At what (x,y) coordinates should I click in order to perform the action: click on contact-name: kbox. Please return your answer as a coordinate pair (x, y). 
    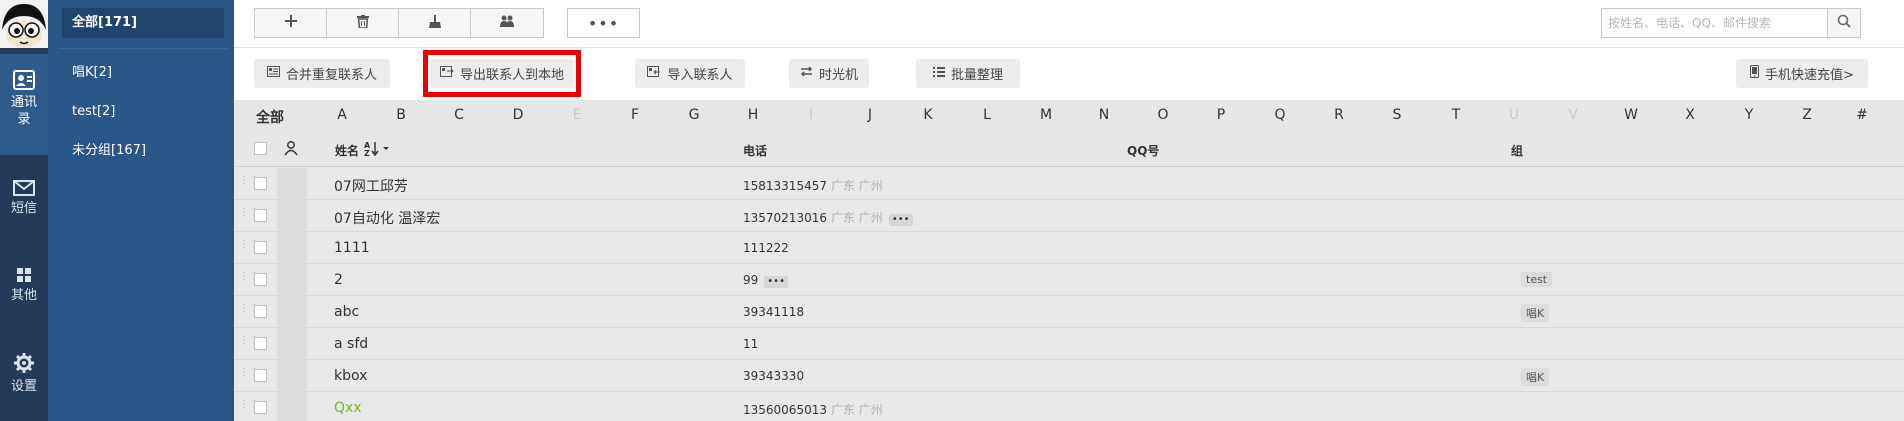
    Looking at the image, I should click on (350, 376).